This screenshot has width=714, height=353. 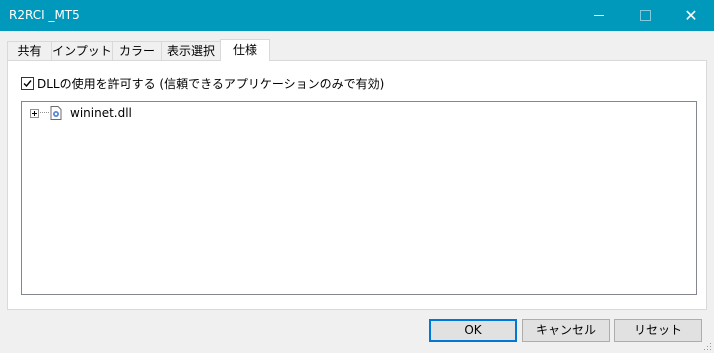 What do you see at coordinates (44, 15) in the screenshot?
I see `window-title: R2RCI _MT5` at bounding box center [44, 15].